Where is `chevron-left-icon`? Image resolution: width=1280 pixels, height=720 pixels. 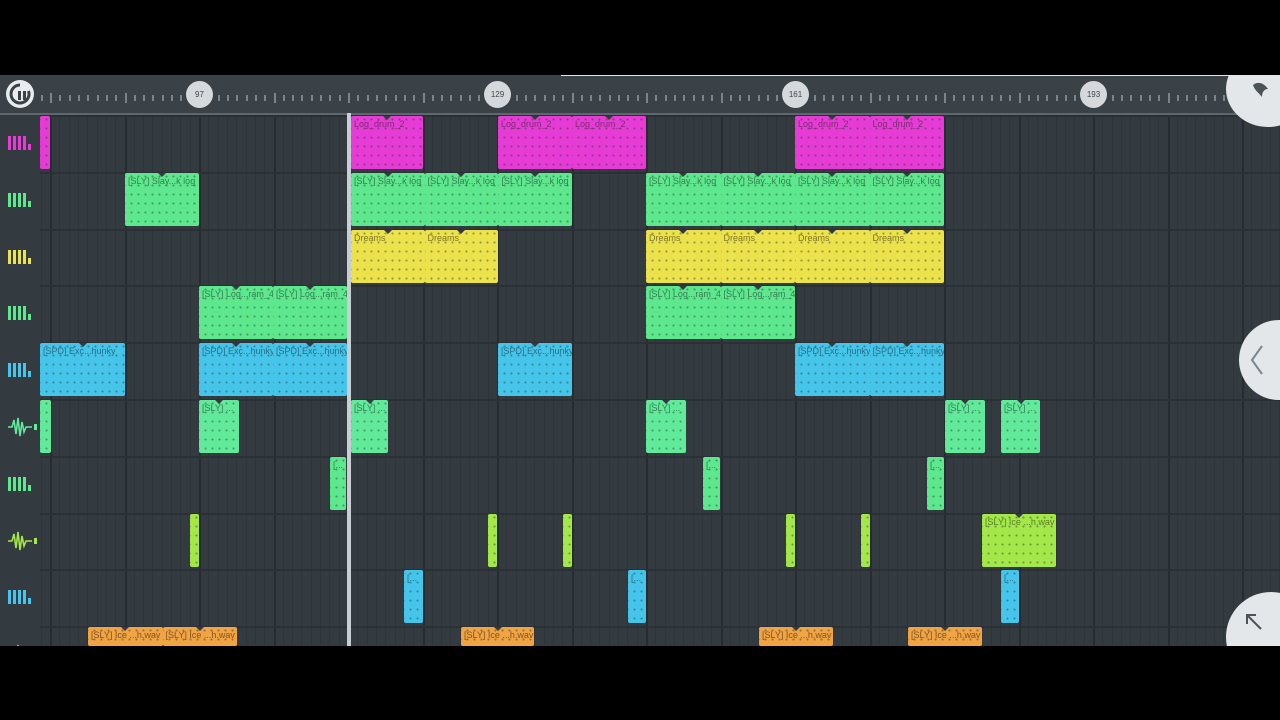 chevron-left-icon is located at coordinates (1256, 360).